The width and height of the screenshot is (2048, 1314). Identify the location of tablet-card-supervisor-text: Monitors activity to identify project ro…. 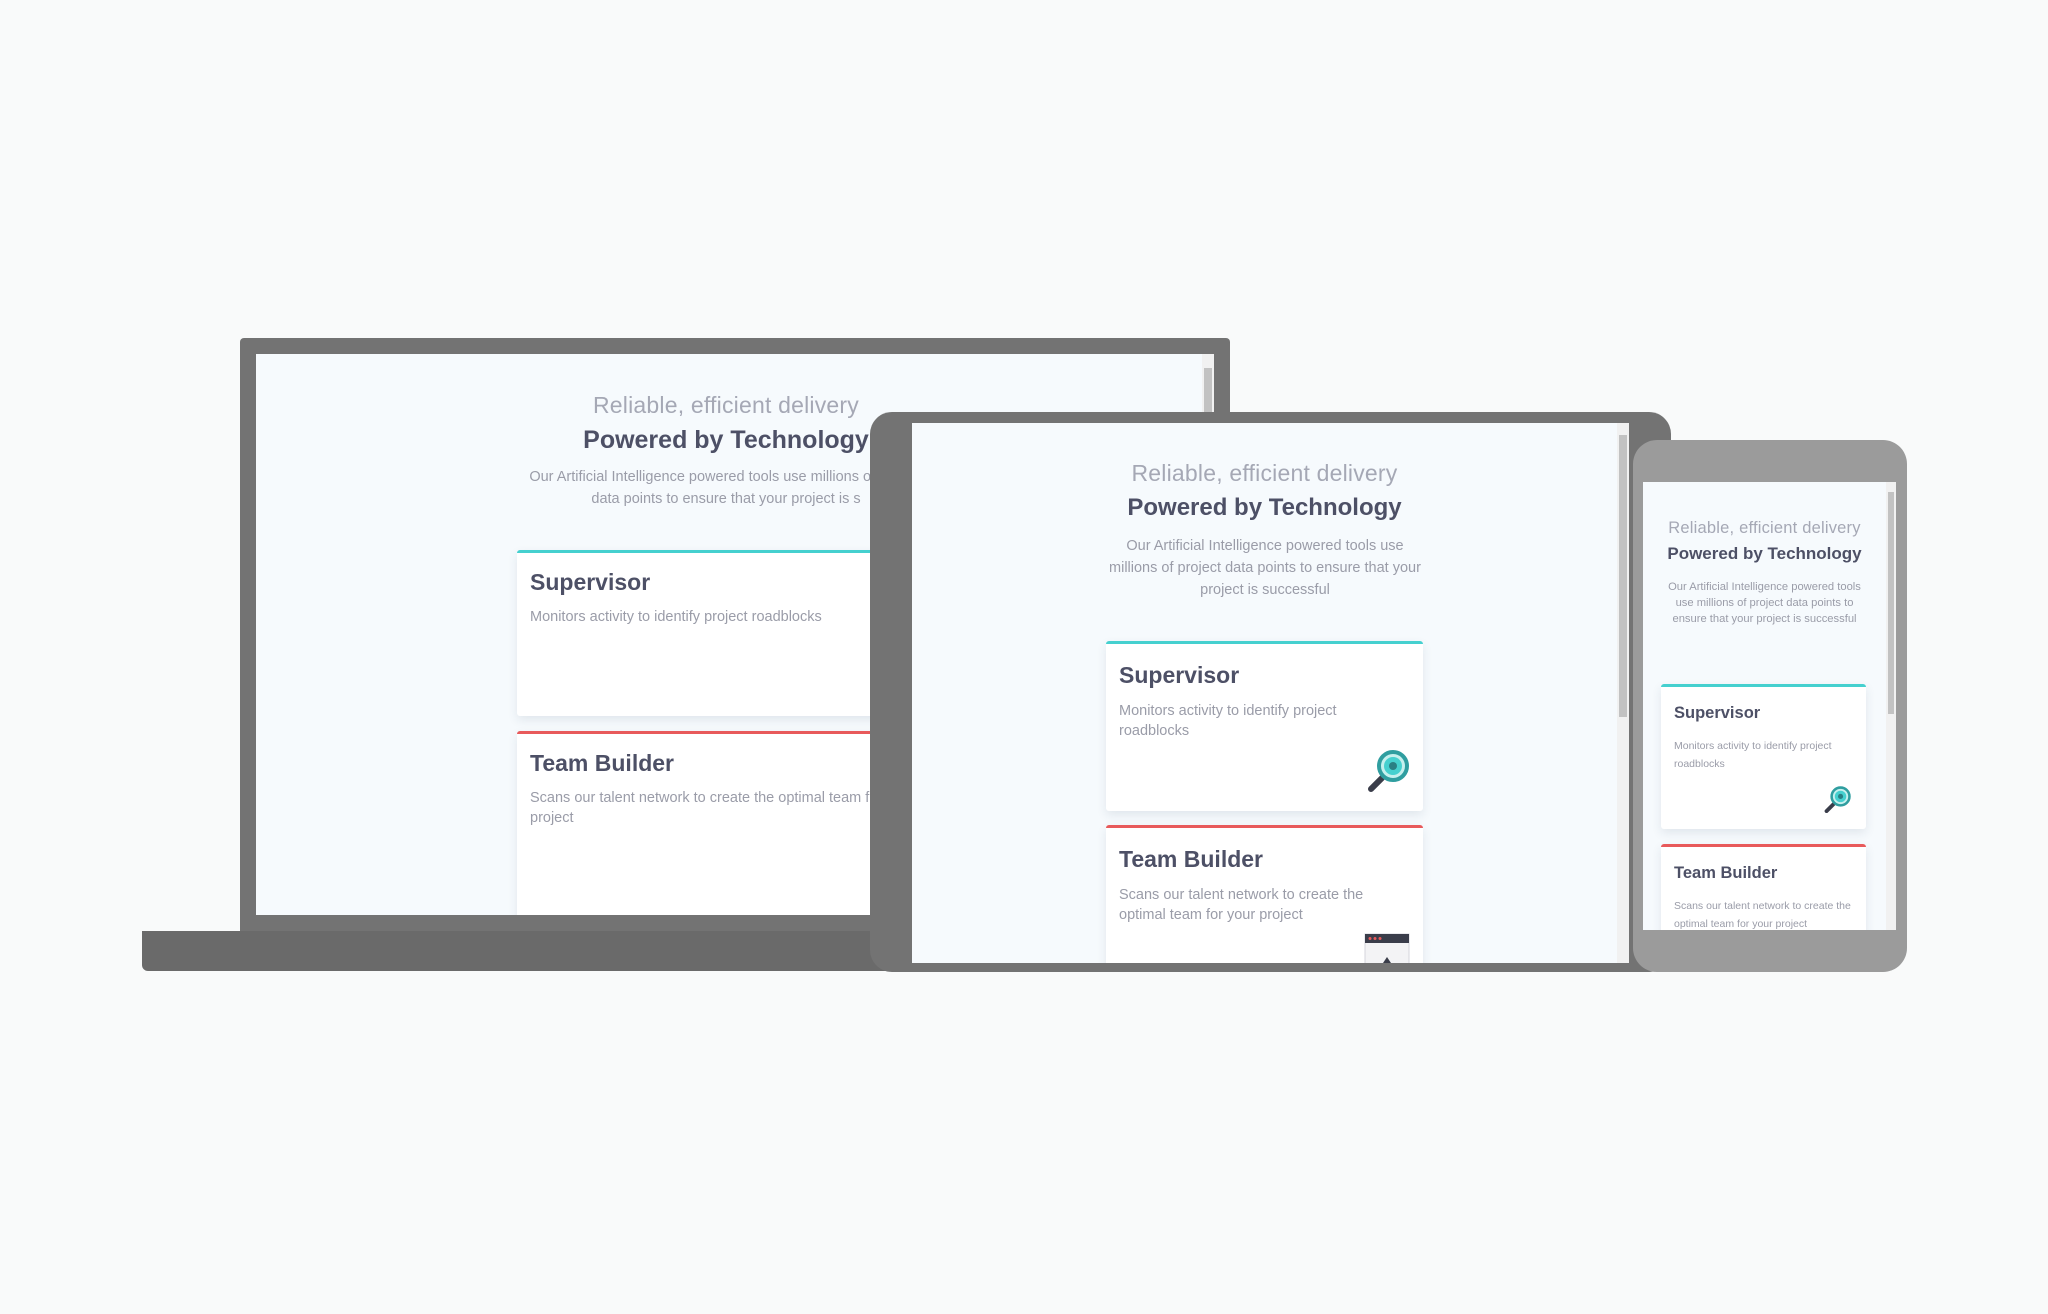
(1228, 721).